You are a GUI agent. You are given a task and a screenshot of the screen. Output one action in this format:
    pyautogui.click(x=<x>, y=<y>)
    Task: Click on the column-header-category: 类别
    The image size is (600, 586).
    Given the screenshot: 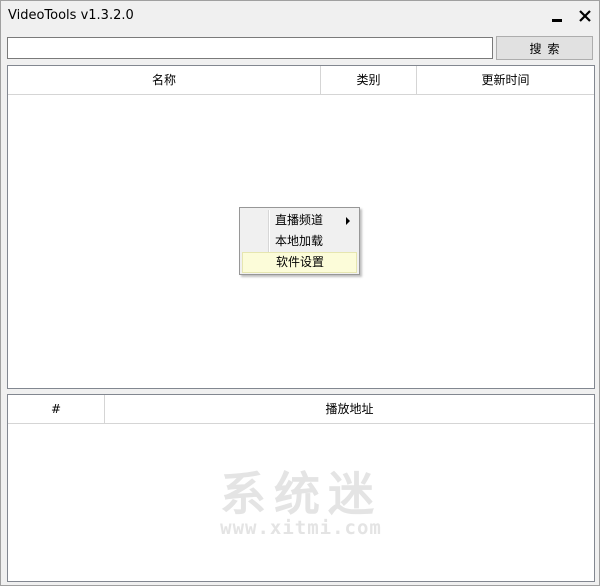 What is the action you would take?
    pyautogui.click(x=369, y=80)
    